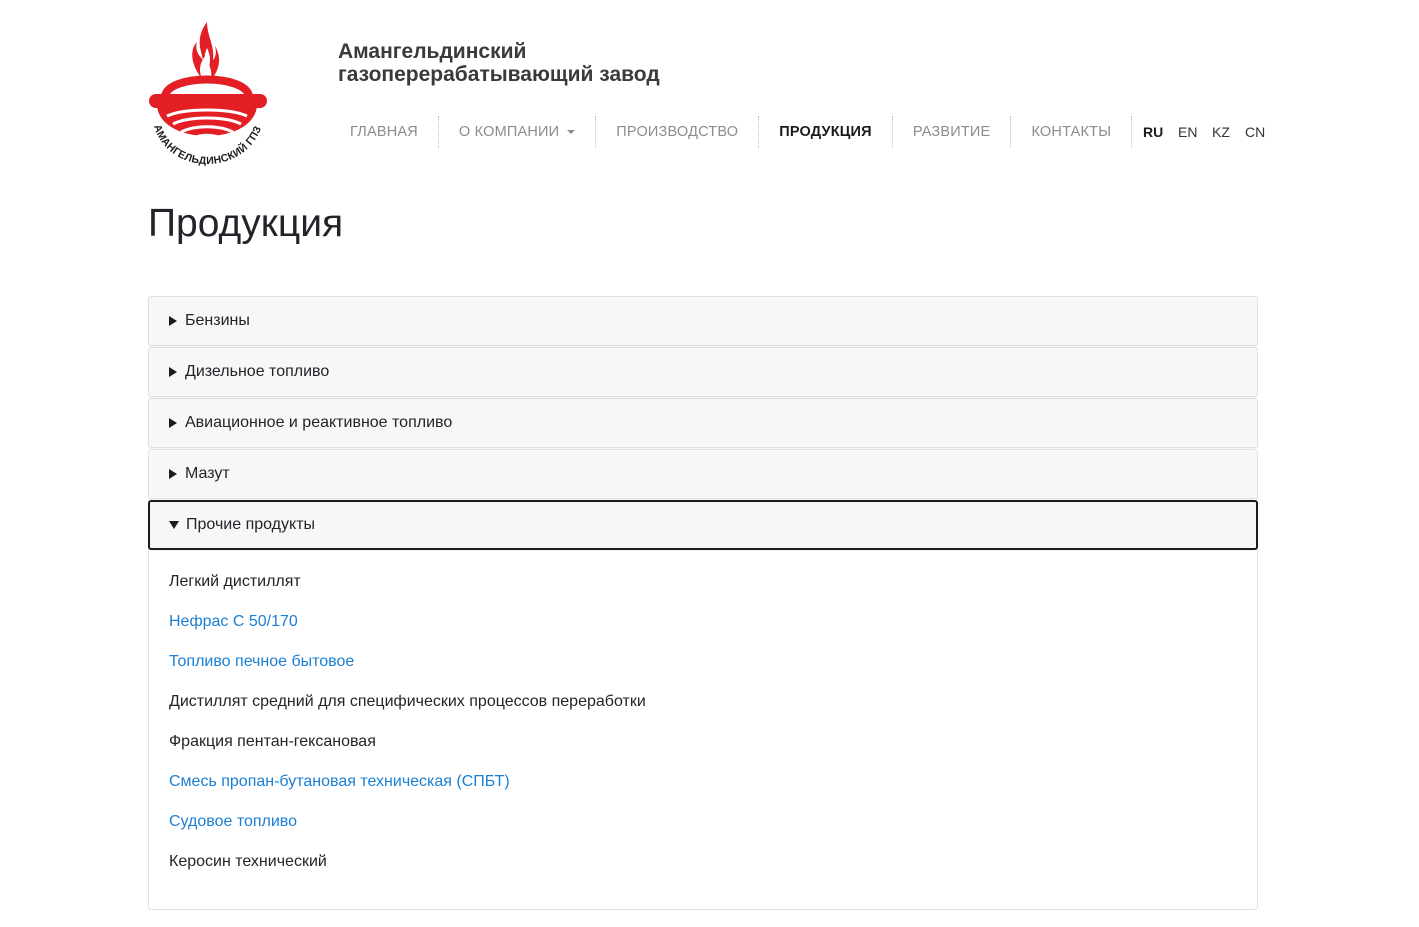  What do you see at coordinates (703, 423) in the screenshot?
I see `accordion-item-aviation-fuel: Авиационное и реактивное топливо` at bounding box center [703, 423].